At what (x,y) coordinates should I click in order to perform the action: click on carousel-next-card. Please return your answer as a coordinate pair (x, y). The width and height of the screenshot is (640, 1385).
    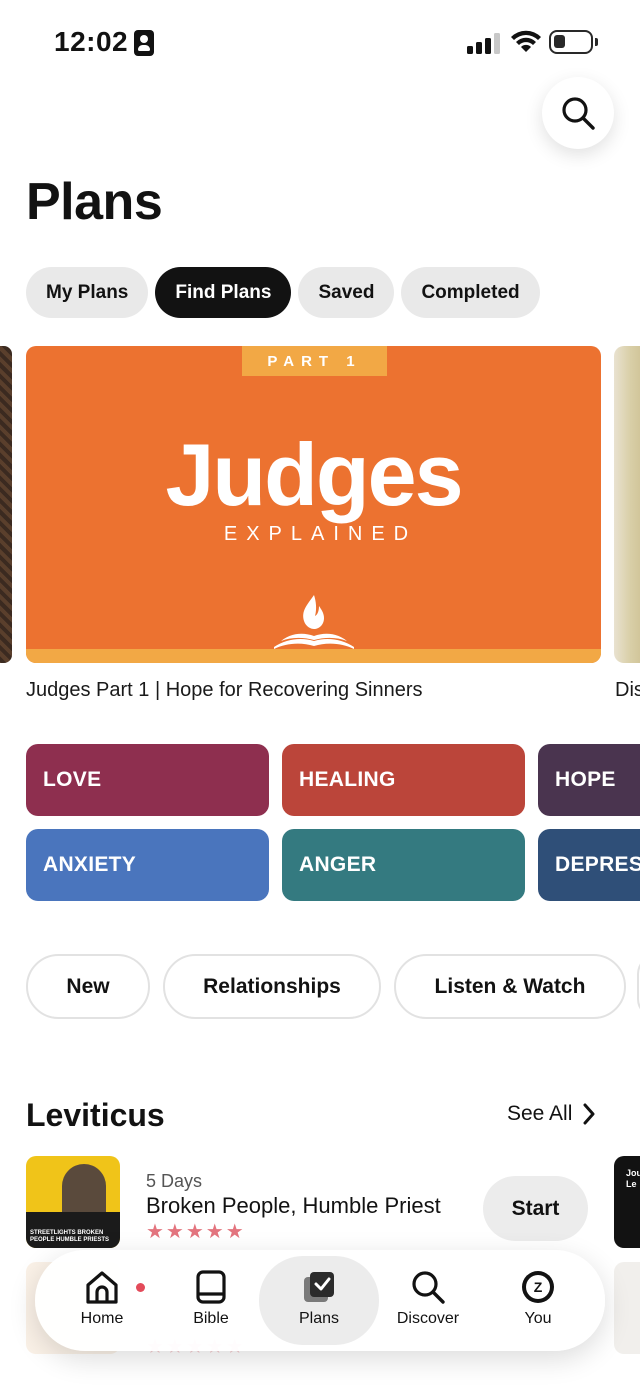
    Looking at the image, I should click on (627, 504).